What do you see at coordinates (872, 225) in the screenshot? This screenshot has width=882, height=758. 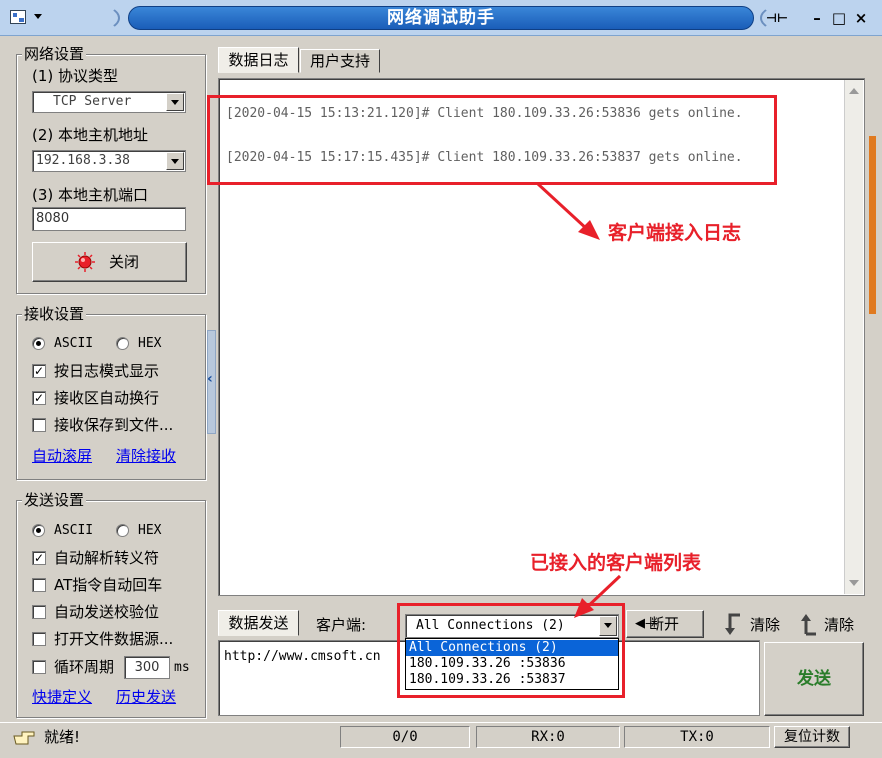 I see `side-scroll-thumb` at bounding box center [872, 225].